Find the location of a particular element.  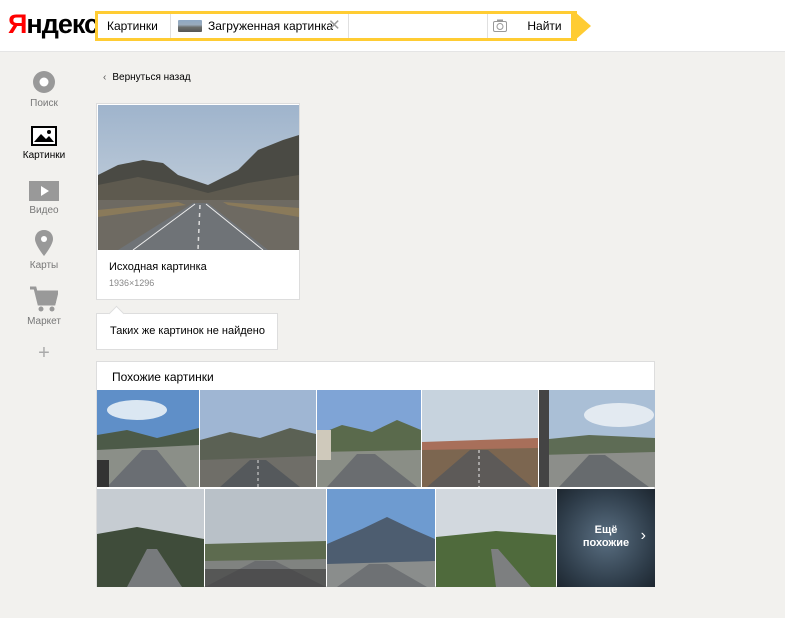

more-similar-button: Ещё похожие › is located at coordinates (606, 538).